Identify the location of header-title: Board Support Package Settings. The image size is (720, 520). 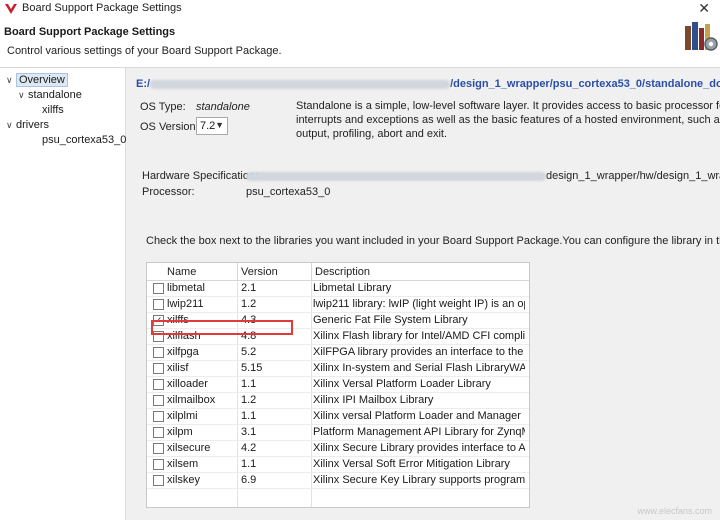
(90, 32).